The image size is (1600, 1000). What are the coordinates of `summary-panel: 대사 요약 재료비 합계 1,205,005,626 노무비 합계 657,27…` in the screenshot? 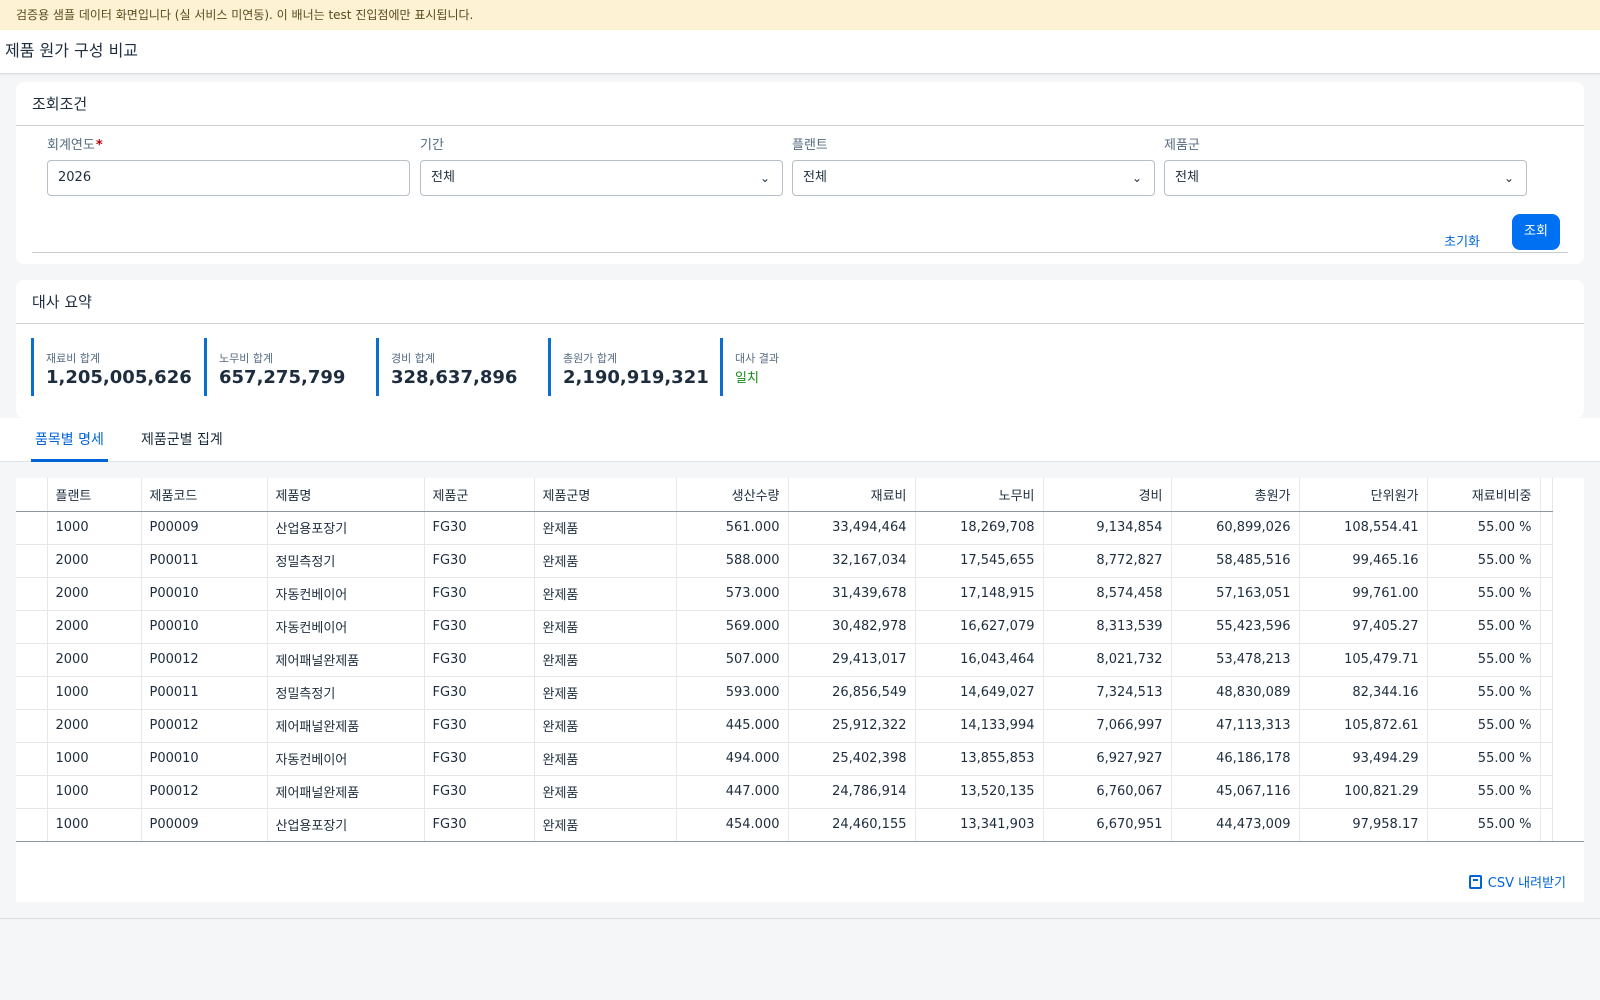 It's located at (800, 349).